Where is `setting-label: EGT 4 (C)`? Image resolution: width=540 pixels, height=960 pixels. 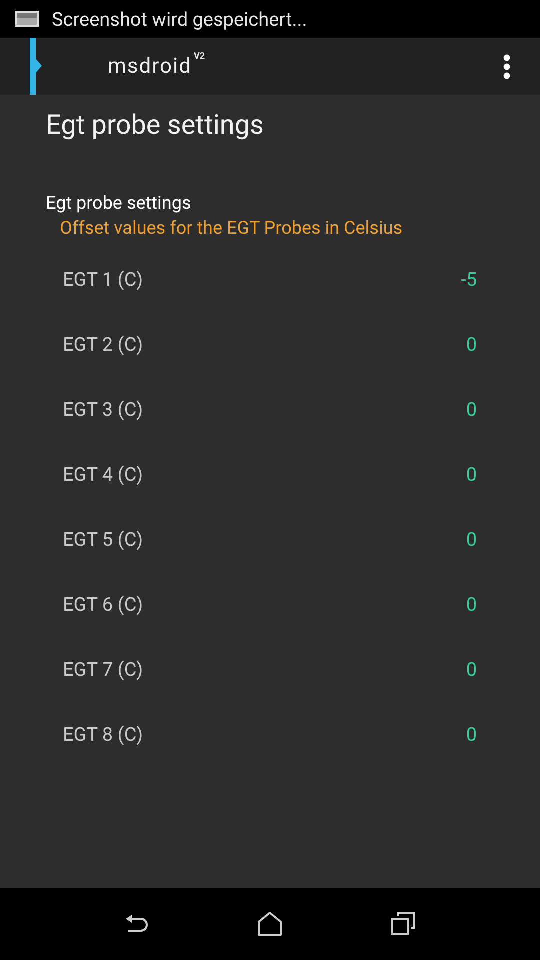 setting-label: EGT 4 (C) is located at coordinates (103, 474).